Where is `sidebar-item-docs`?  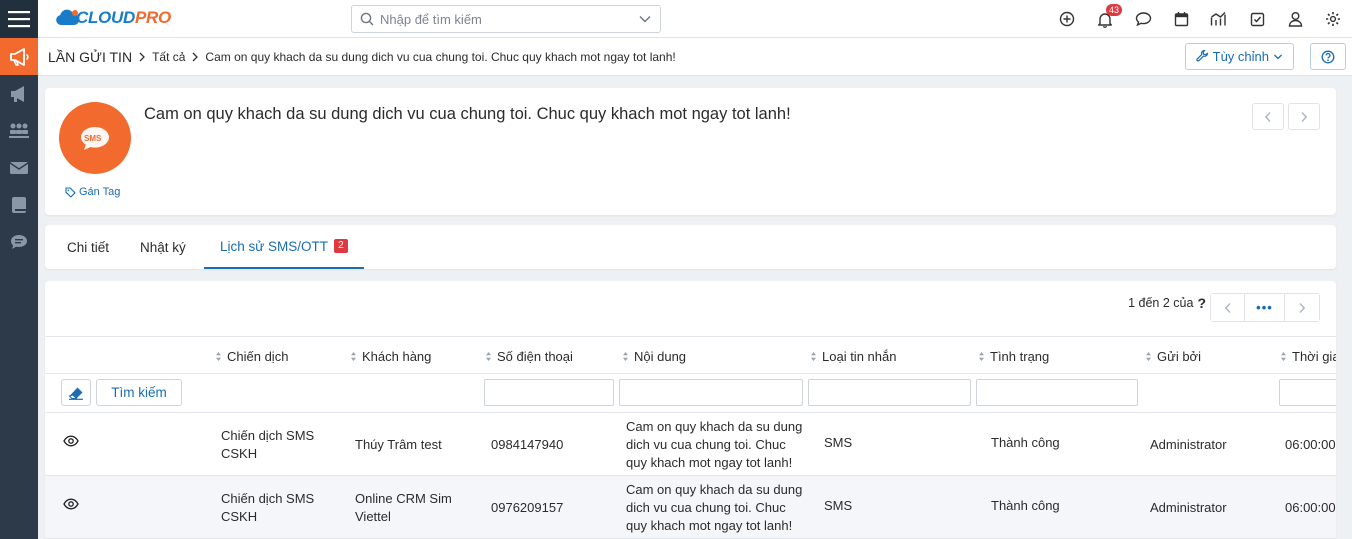 sidebar-item-docs is located at coordinates (19, 204).